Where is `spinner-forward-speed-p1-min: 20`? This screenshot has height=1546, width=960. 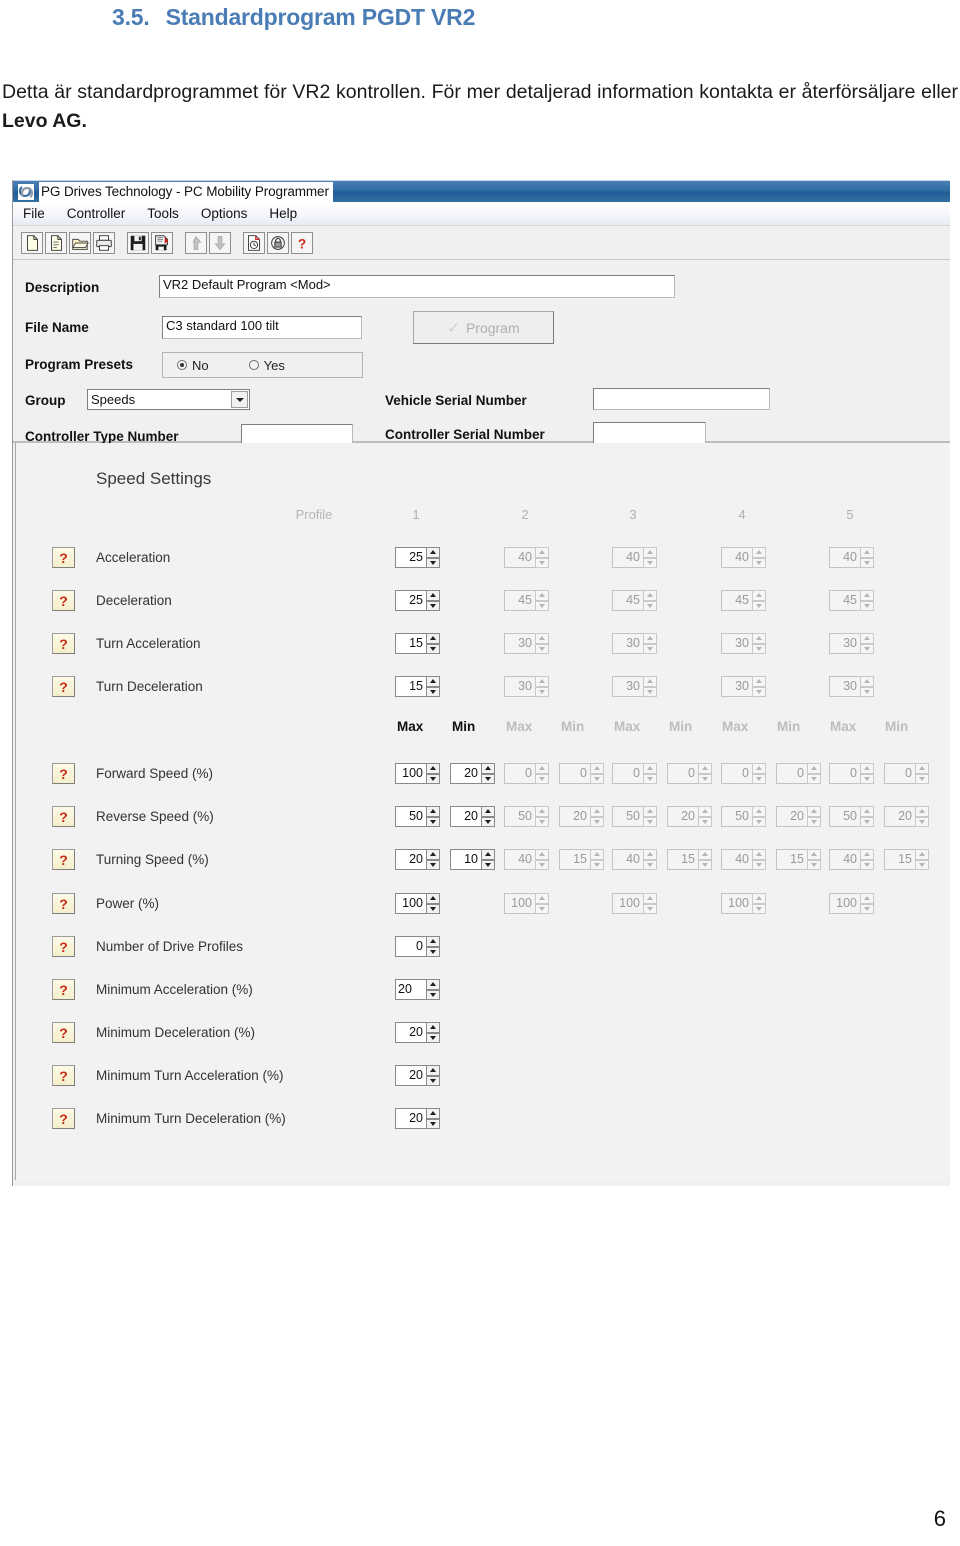
spinner-forward-speed-p1-min: 20 is located at coordinates (472, 773).